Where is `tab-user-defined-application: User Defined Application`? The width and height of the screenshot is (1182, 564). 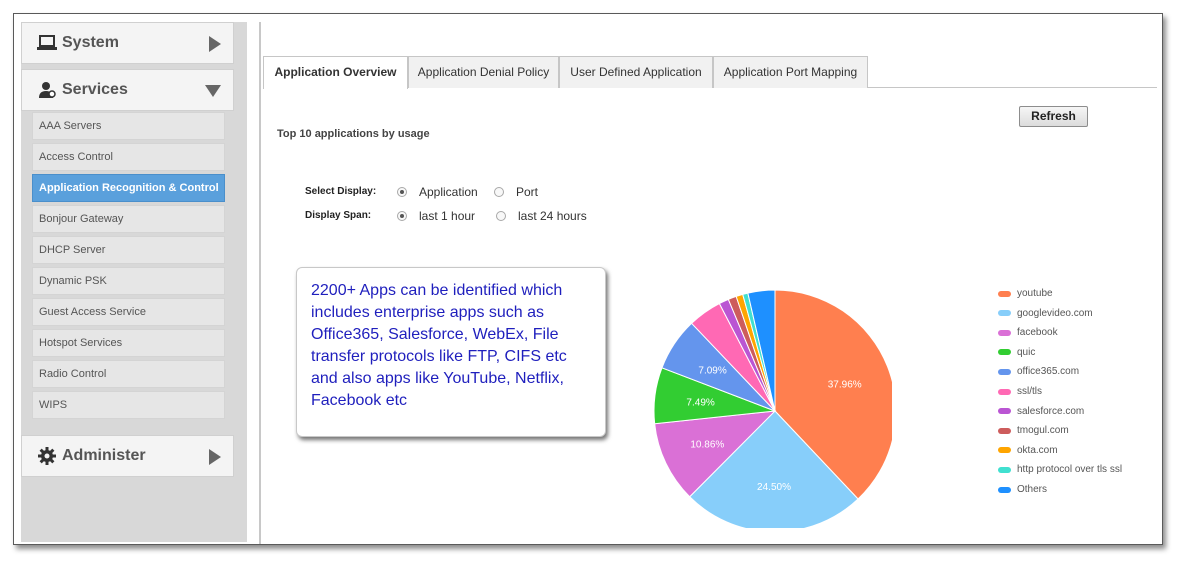 tab-user-defined-application: User Defined Application is located at coordinates (636, 72).